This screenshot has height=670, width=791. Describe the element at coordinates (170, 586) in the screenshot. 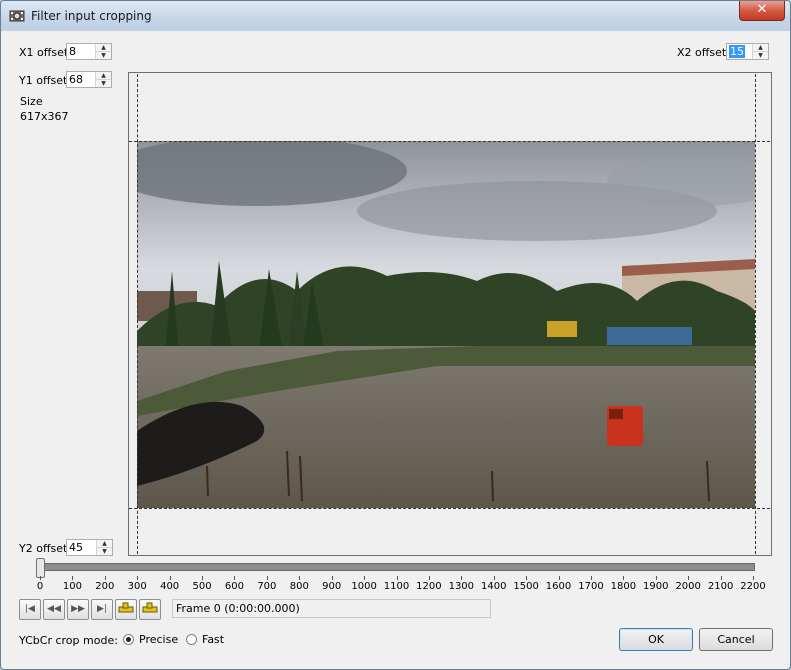

I see `timeline-tick-label: 400` at that location.